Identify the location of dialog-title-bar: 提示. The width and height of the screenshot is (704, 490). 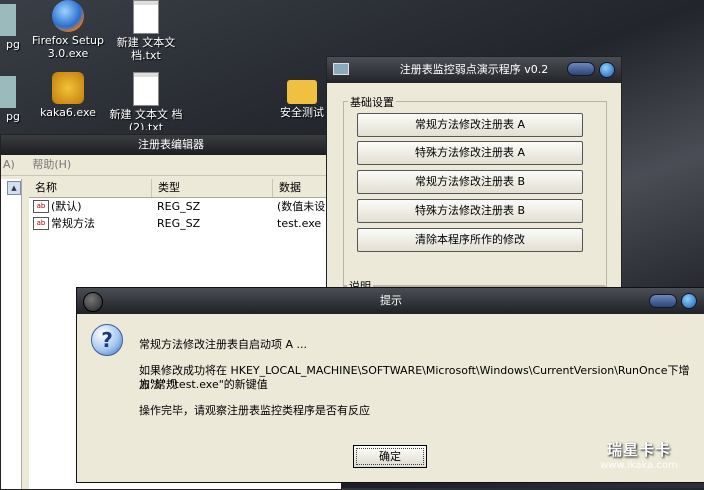
(390, 301).